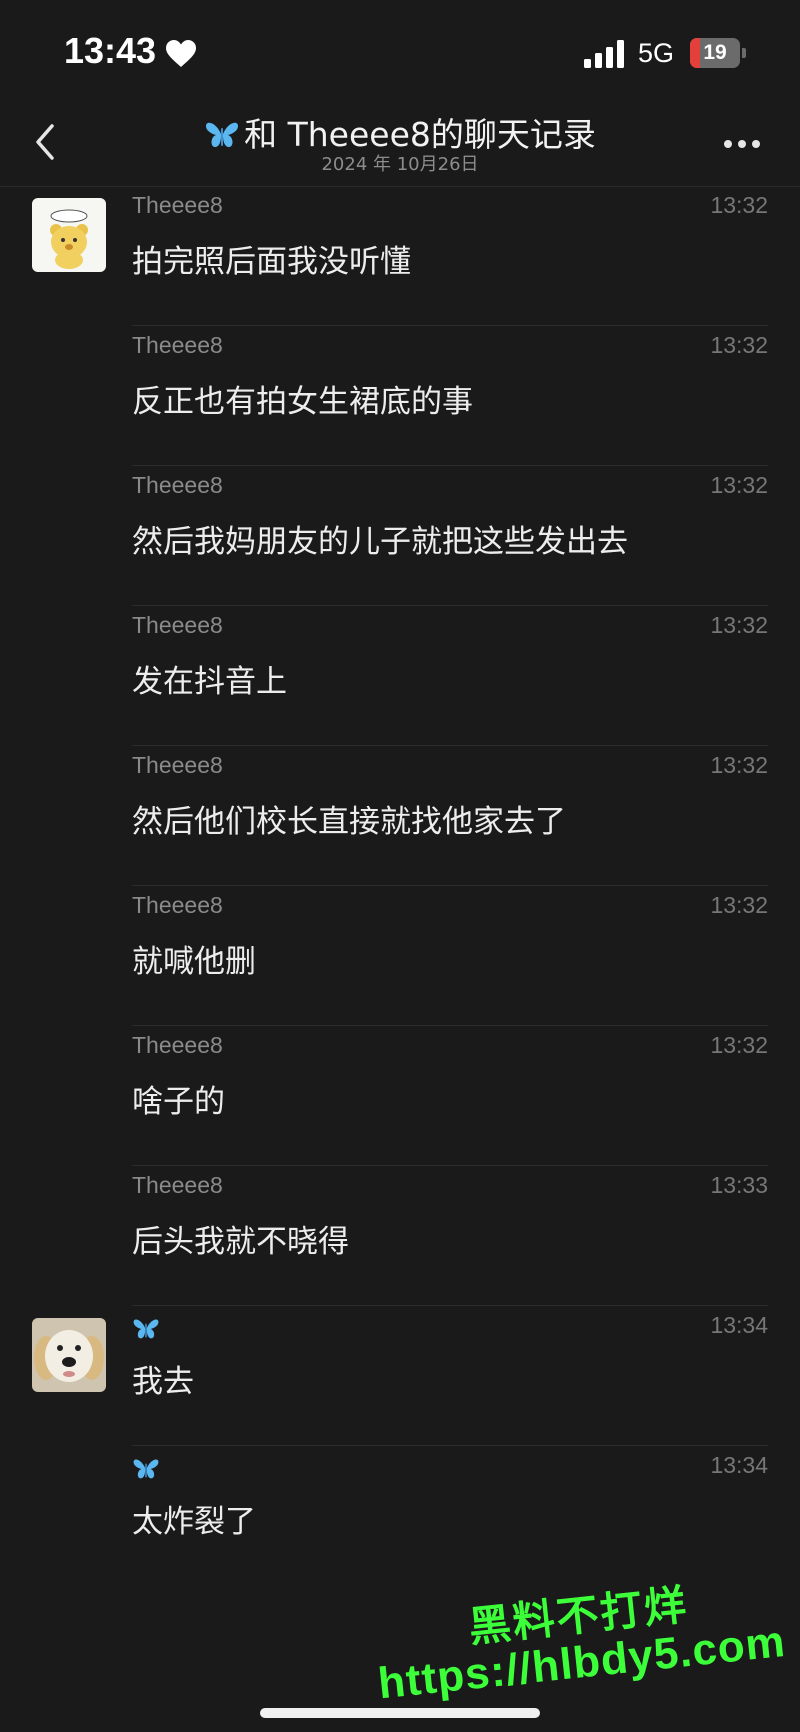  Describe the element at coordinates (744, 53) in the screenshot. I see `battery-tip` at that location.